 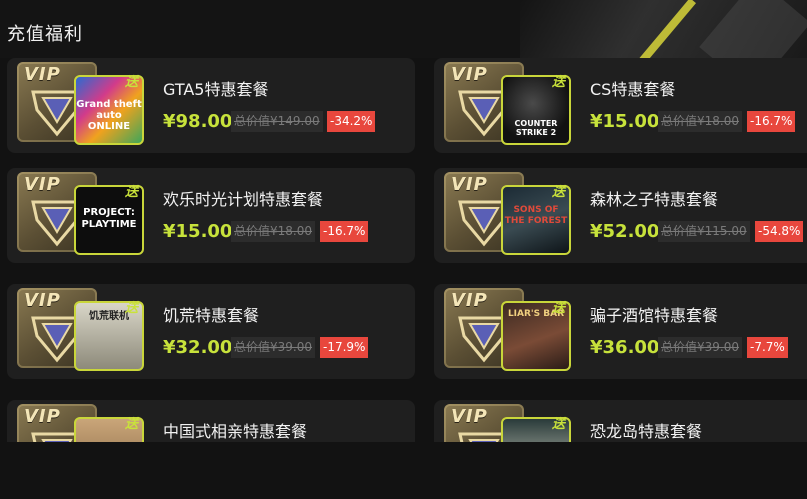 What do you see at coordinates (767, 347) in the screenshot?
I see `discount-badge: -7.7%` at bounding box center [767, 347].